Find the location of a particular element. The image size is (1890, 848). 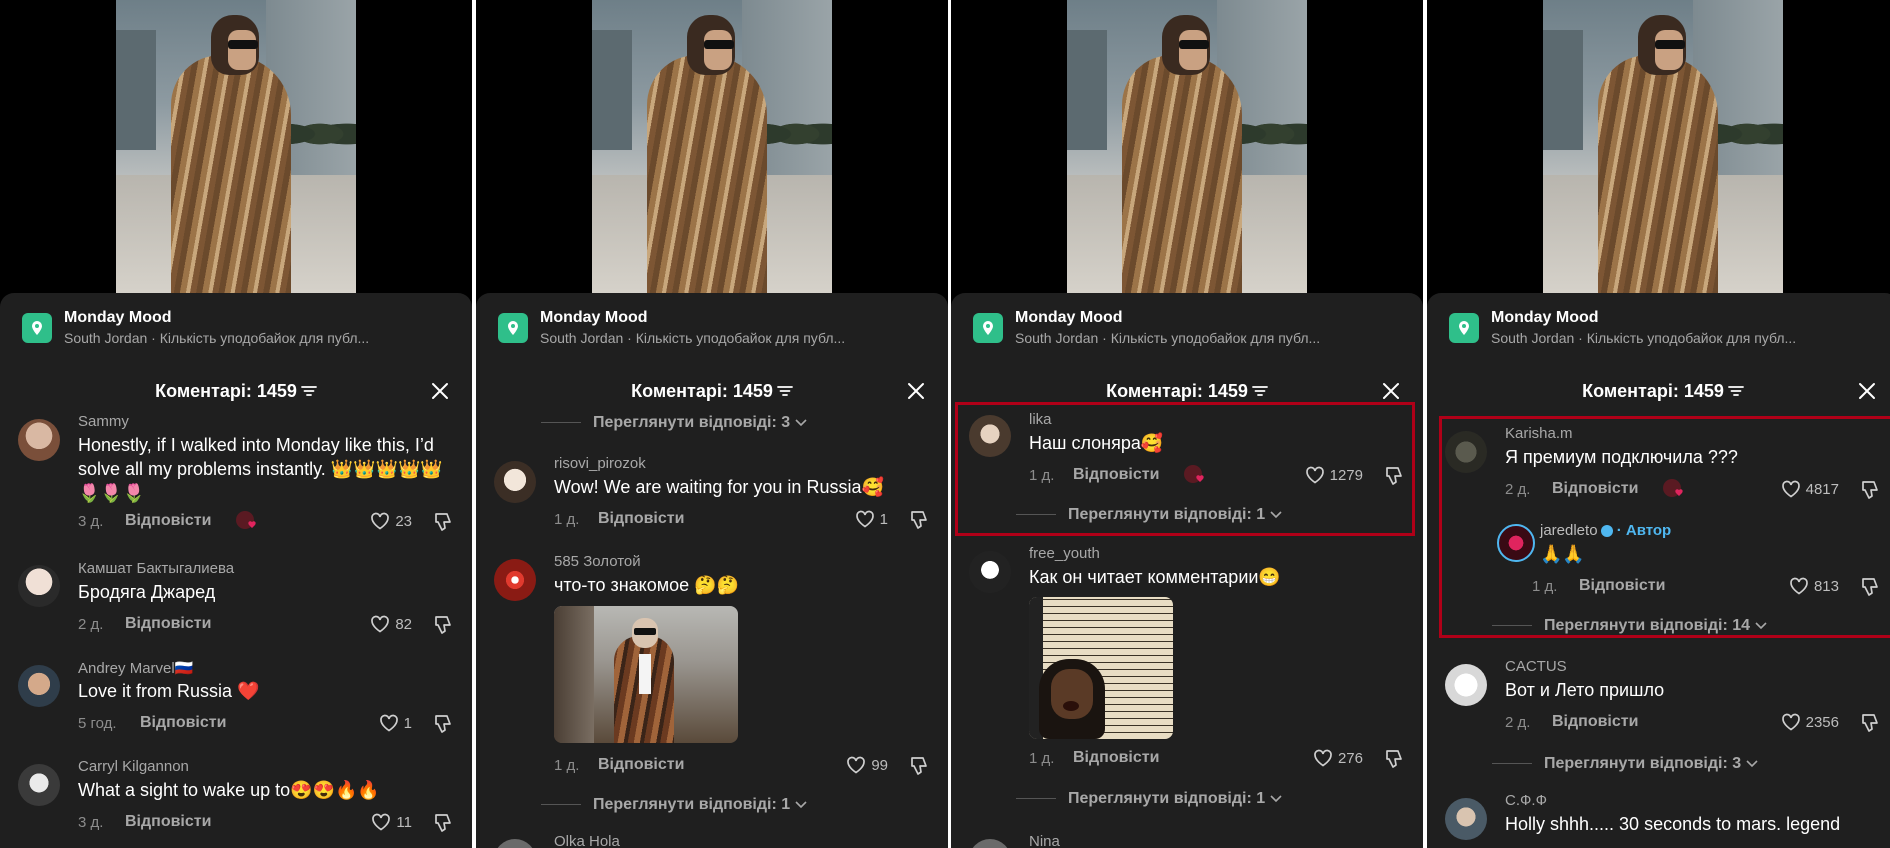

like-button: 4817 is located at coordinates (1810, 489).